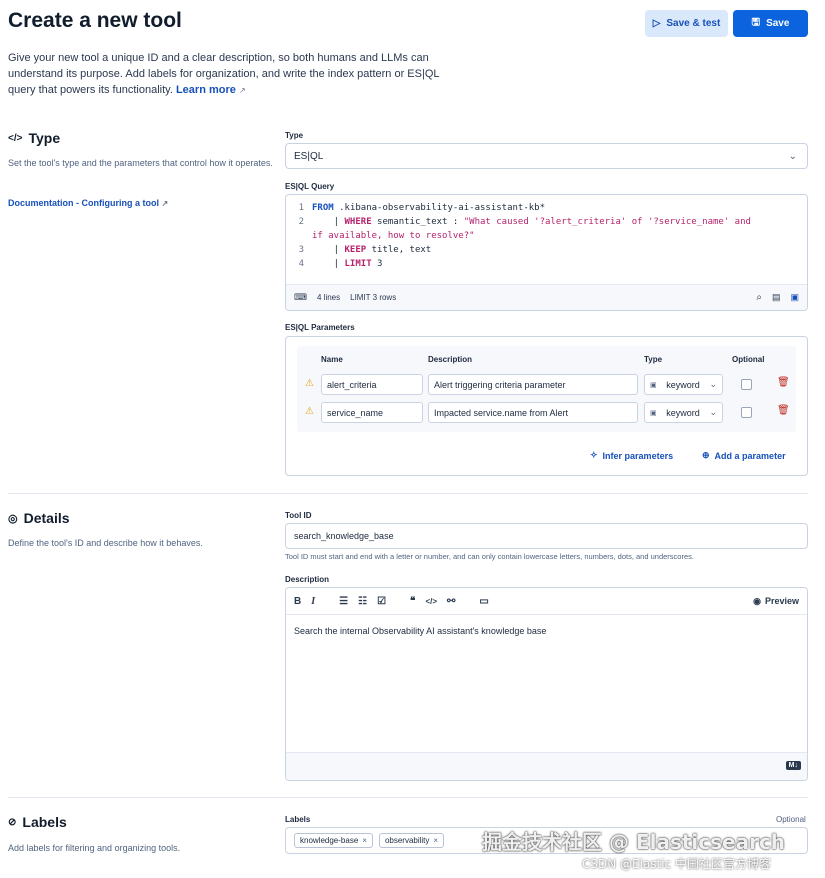  Describe the element at coordinates (313, 601) in the screenshot. I see `italic-icon: I` at that location.